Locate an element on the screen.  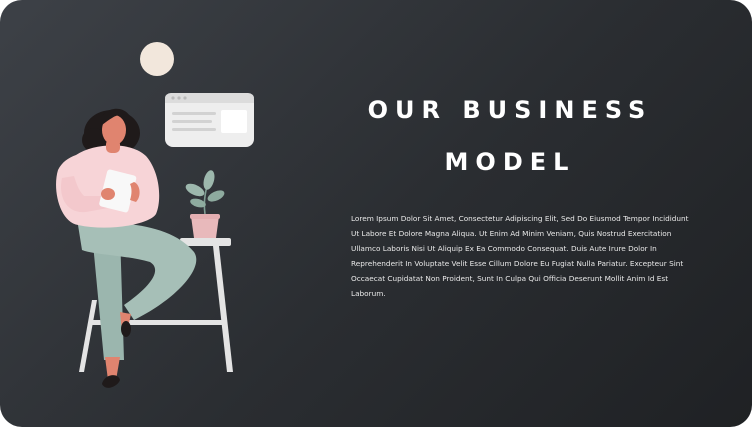
sun-icon is located at coordinates (157, 59).